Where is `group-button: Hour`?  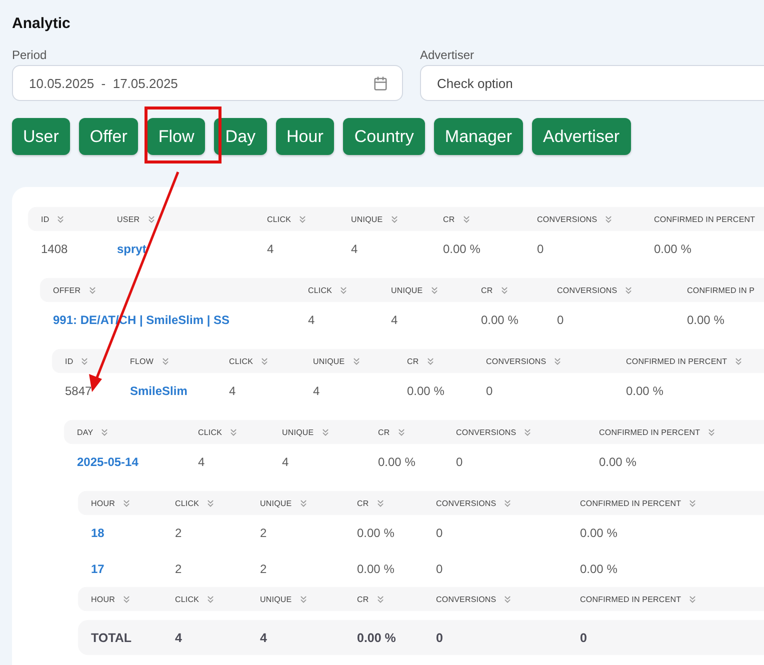 group-button: Hour is located at coordinates (305, 136).